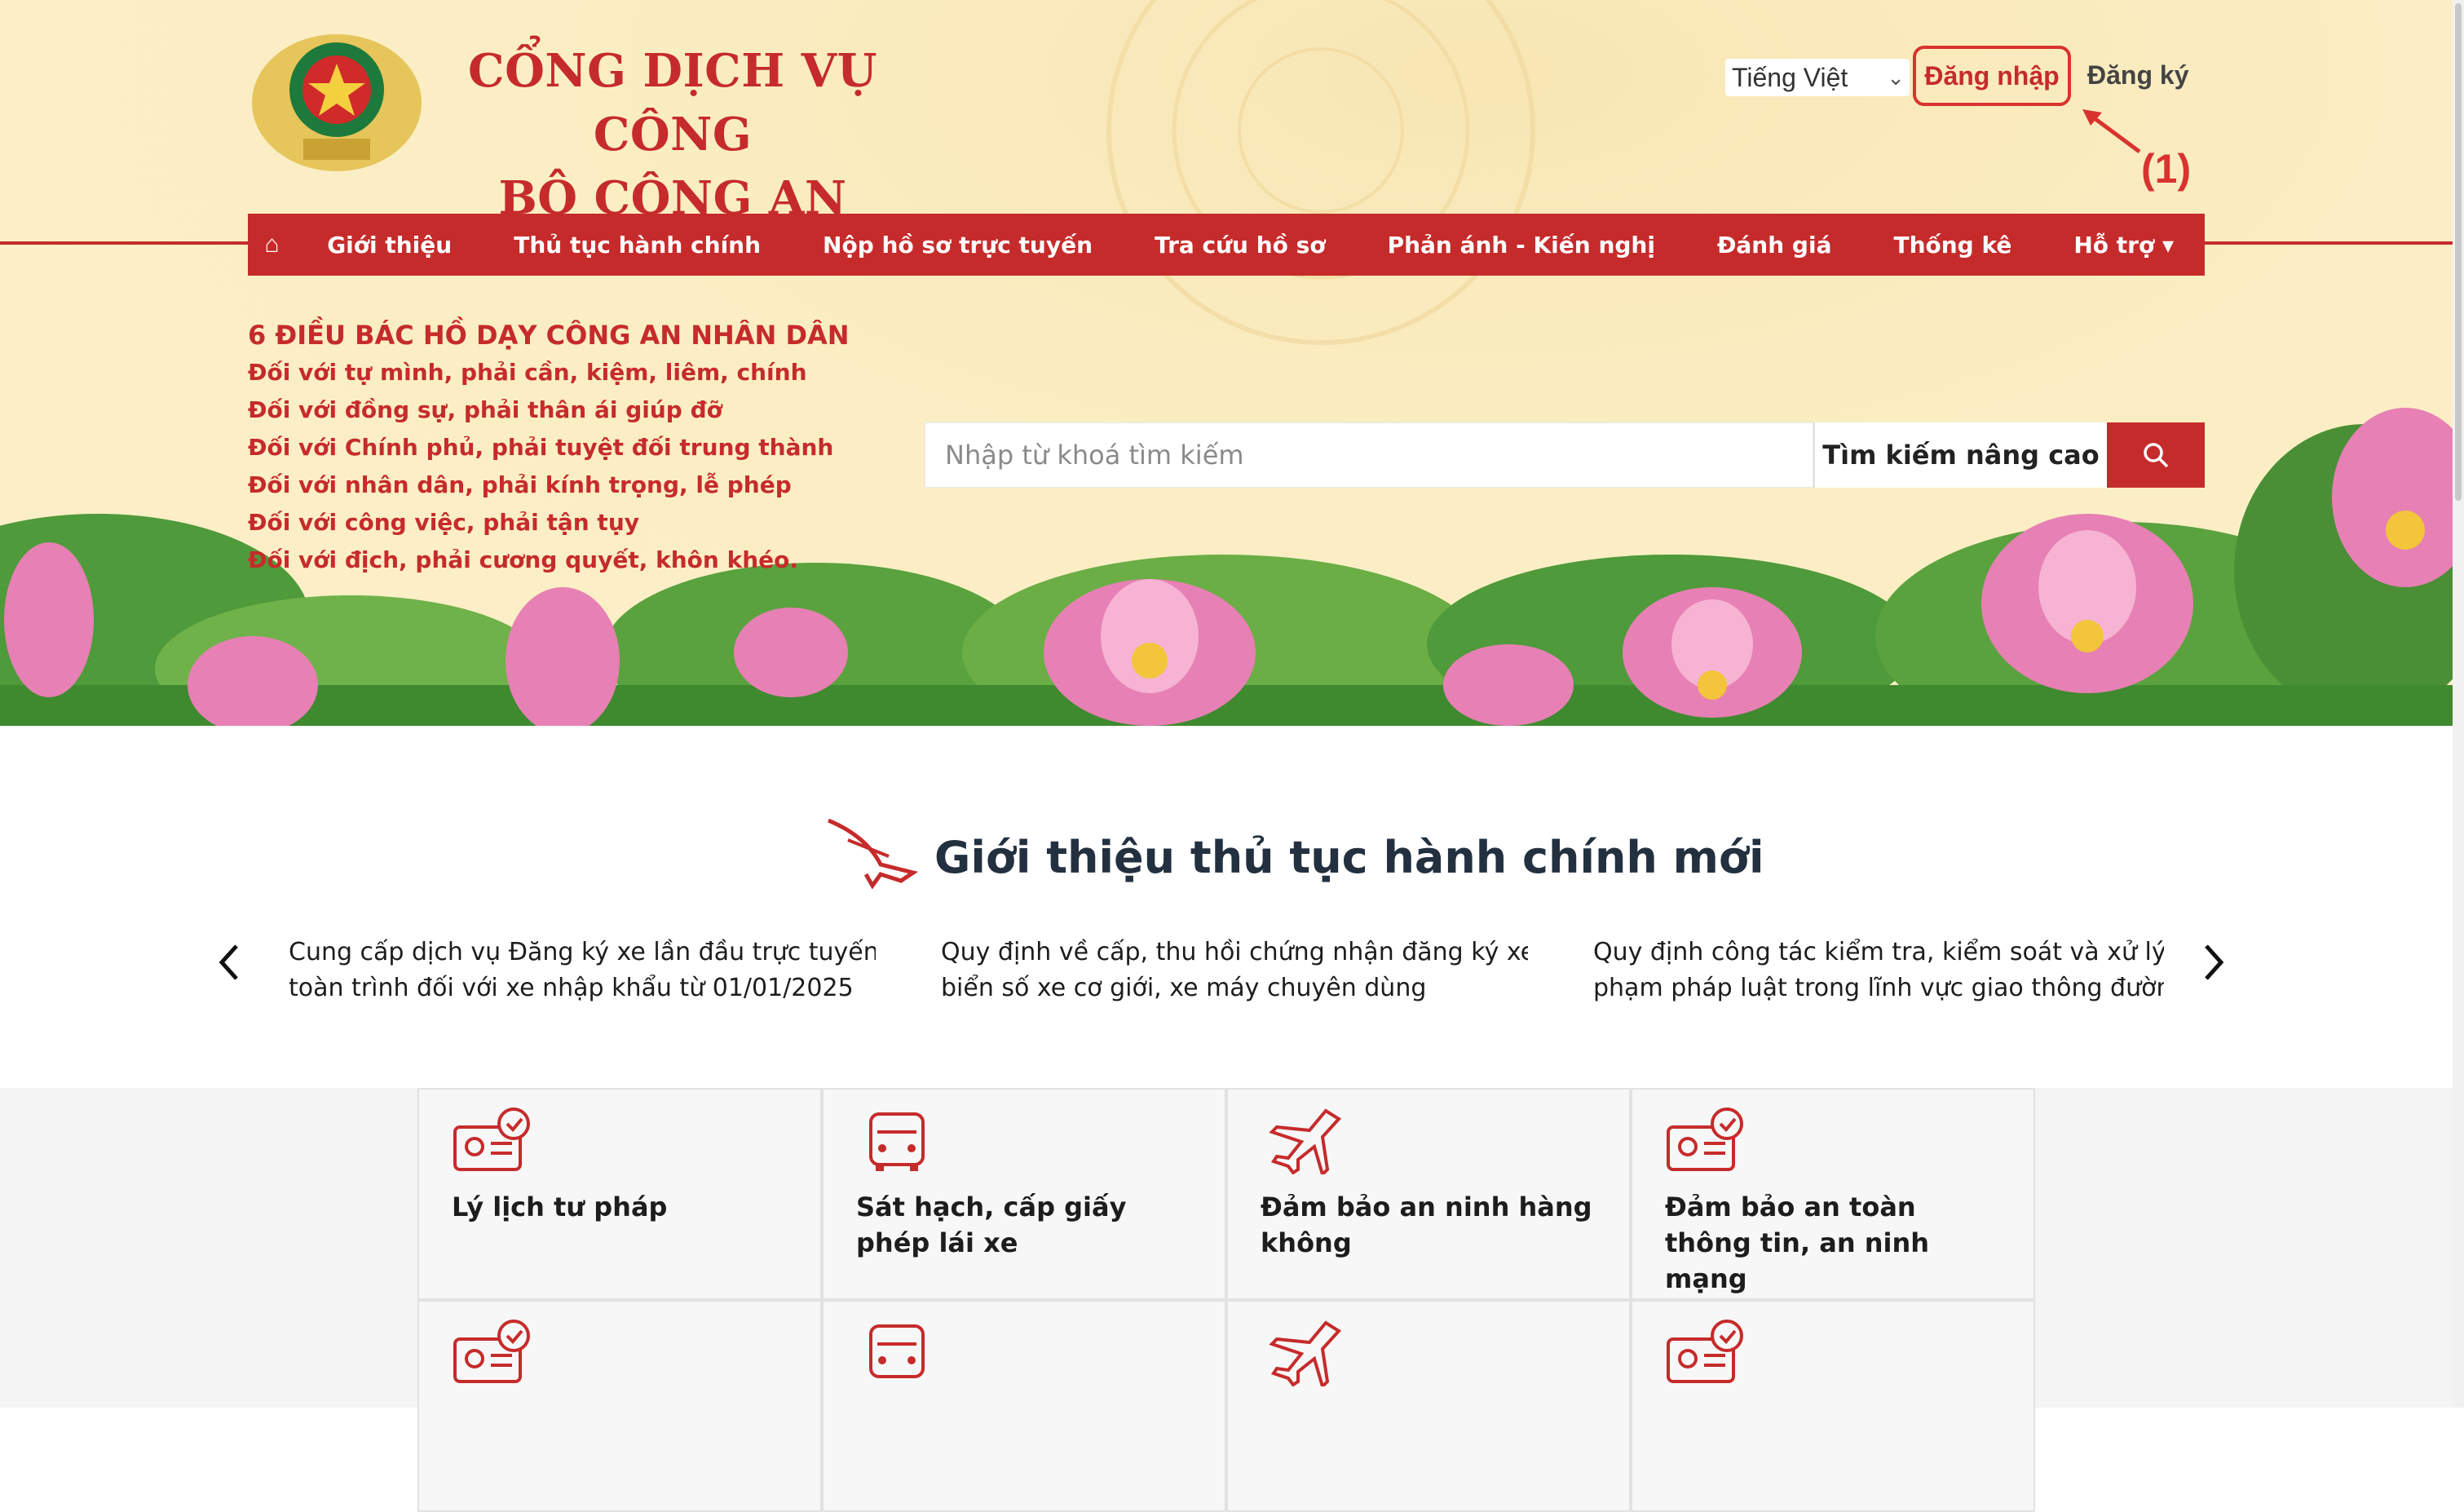  Describe the element at coordinates (1349, 858) in the screenshot. I see `section-title: Giới thiệu thủ tục hành chính mới` at that location.